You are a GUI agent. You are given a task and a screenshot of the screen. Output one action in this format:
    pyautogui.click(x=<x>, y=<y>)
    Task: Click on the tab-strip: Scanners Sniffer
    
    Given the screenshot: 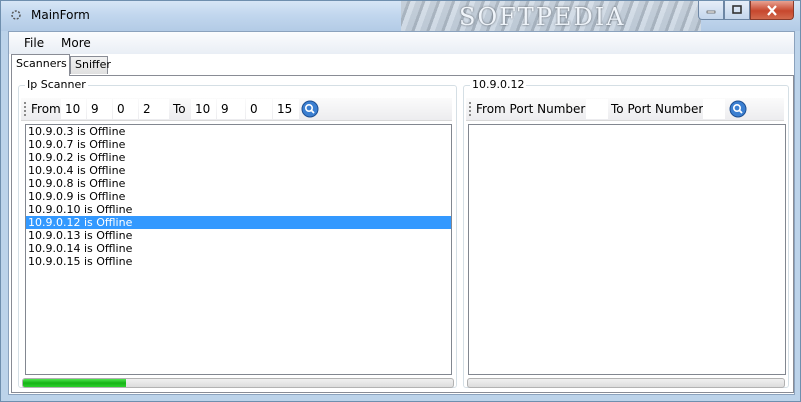 What is the action you would take?
    pyautogui.click(x=401, y=65)
    